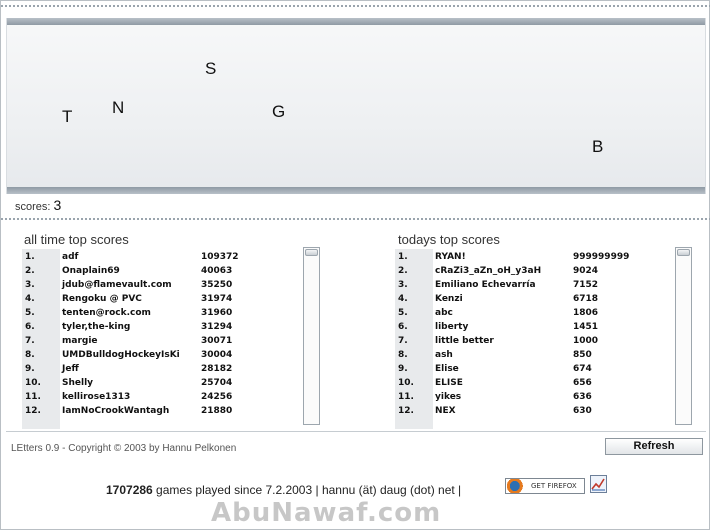  I want to click on score-cell: 109372, so click(220, 257).